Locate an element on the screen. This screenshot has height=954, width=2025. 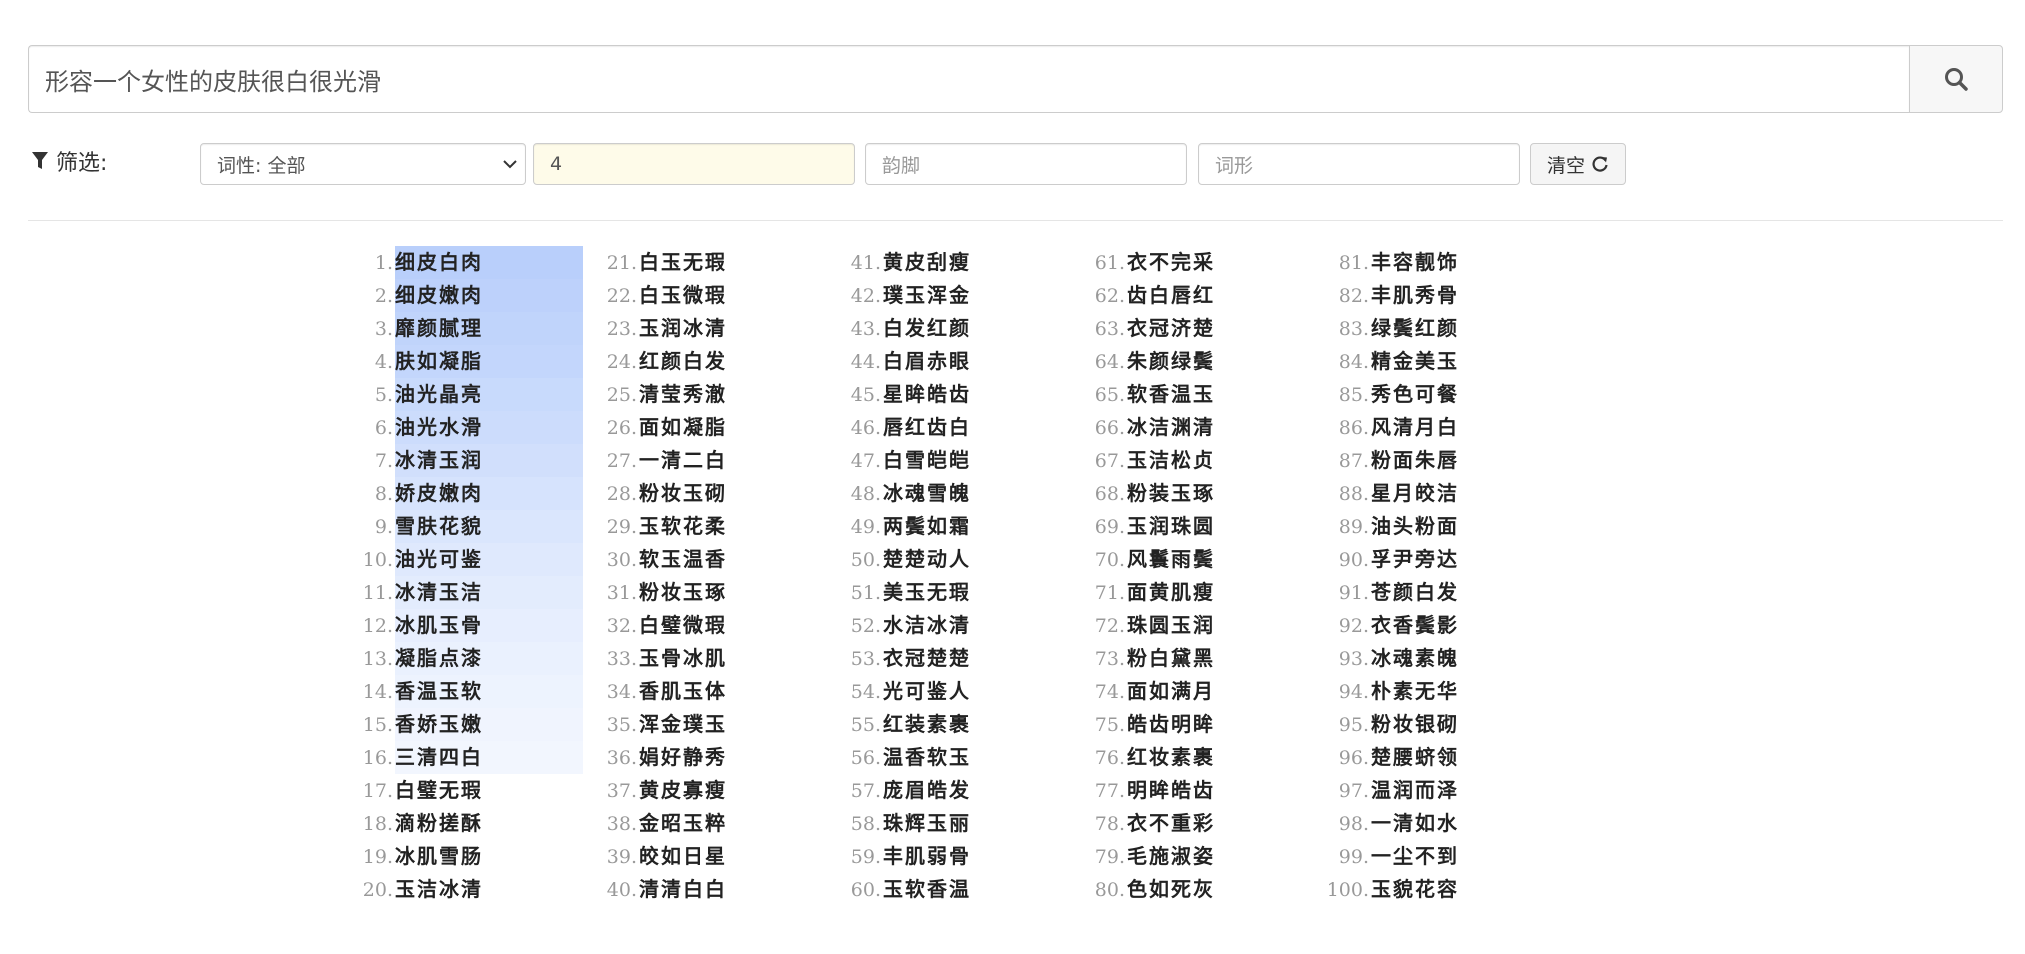
result-word: 衣香鬓影 is located at coordinates (1414, 625).